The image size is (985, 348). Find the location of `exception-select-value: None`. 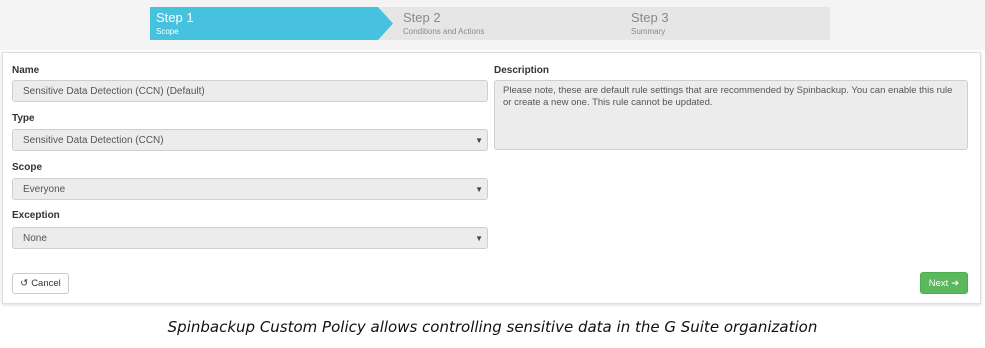

exception-select-value: None is located at coordinates (35, 238).